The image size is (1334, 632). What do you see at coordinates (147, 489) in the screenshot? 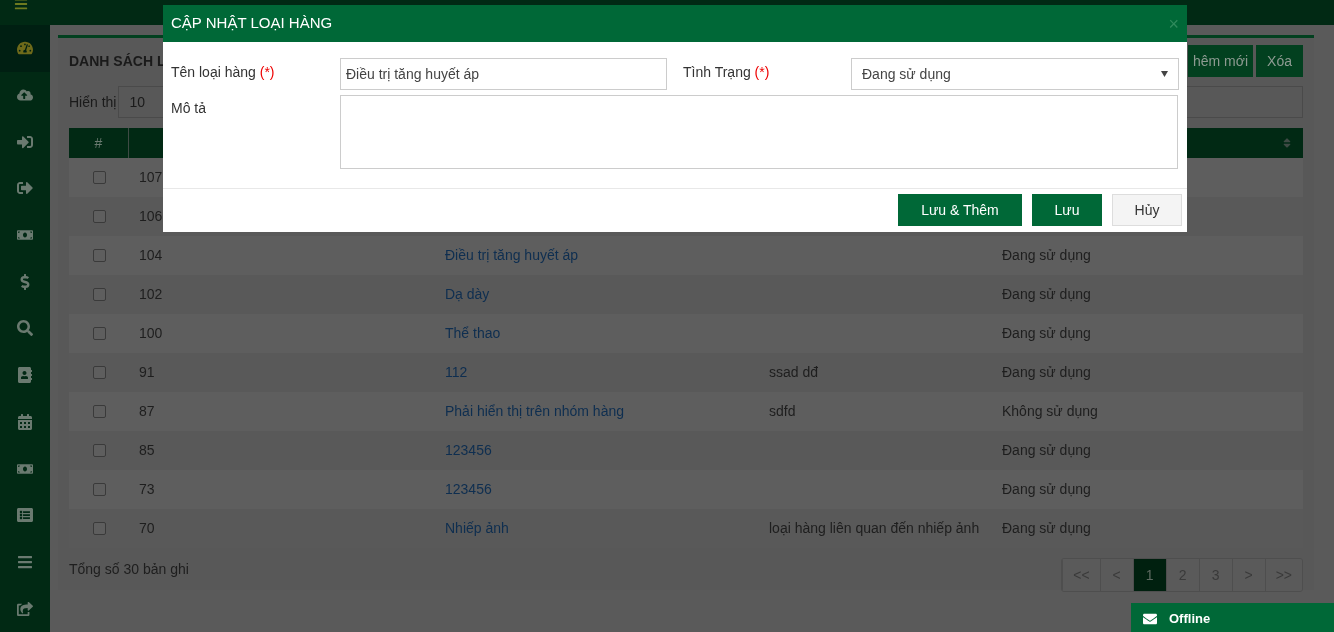
I see `id-cell: 73` at bounding box center [147, 489].